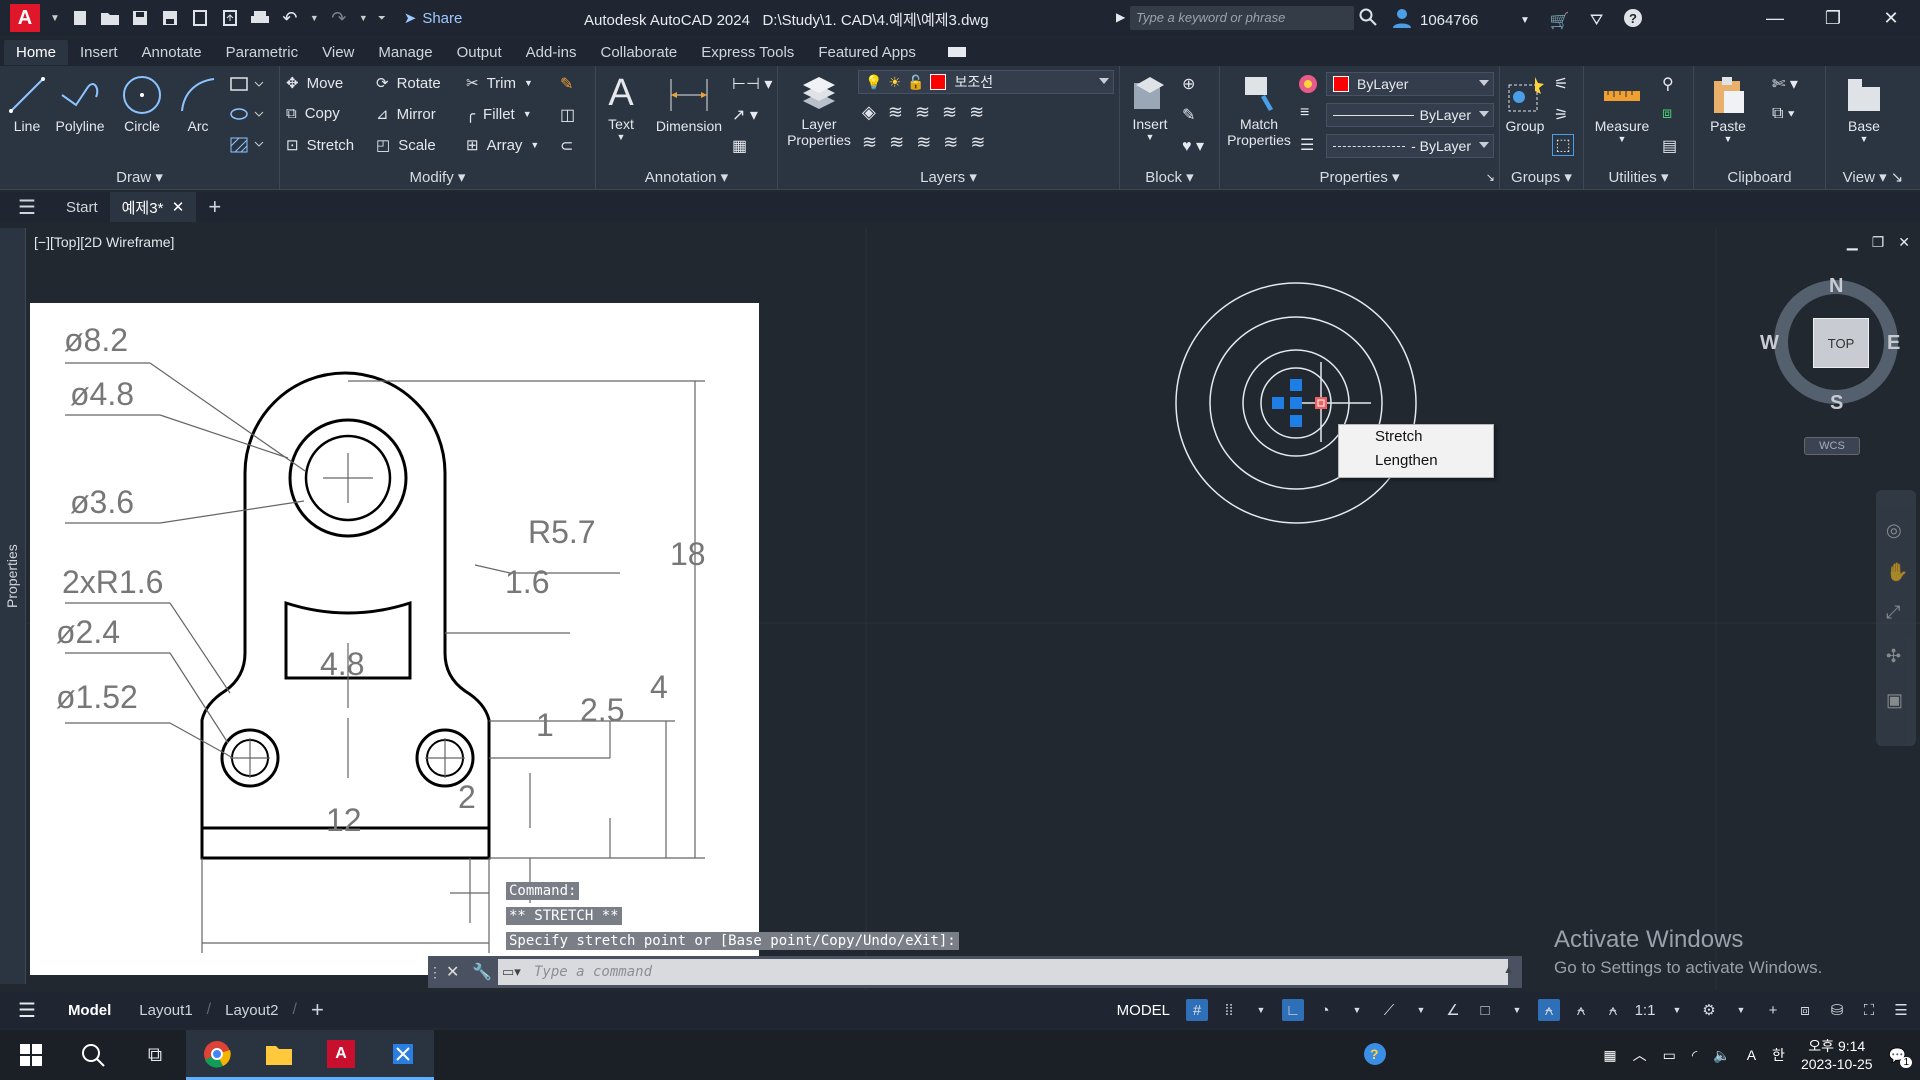 Image resolution: width=1920 pixels, height=1080 pixels. I want to click on snipping-tool-icon, so click(403, 1055).